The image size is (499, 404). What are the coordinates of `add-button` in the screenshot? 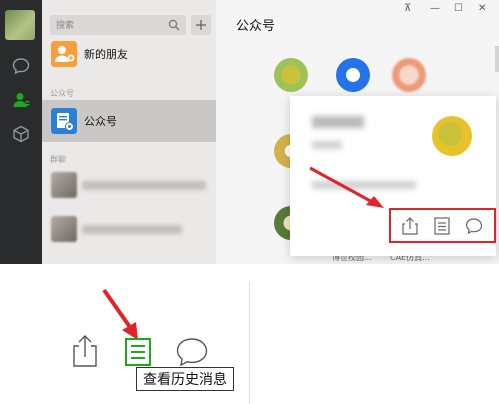 It's located at (201, 25).